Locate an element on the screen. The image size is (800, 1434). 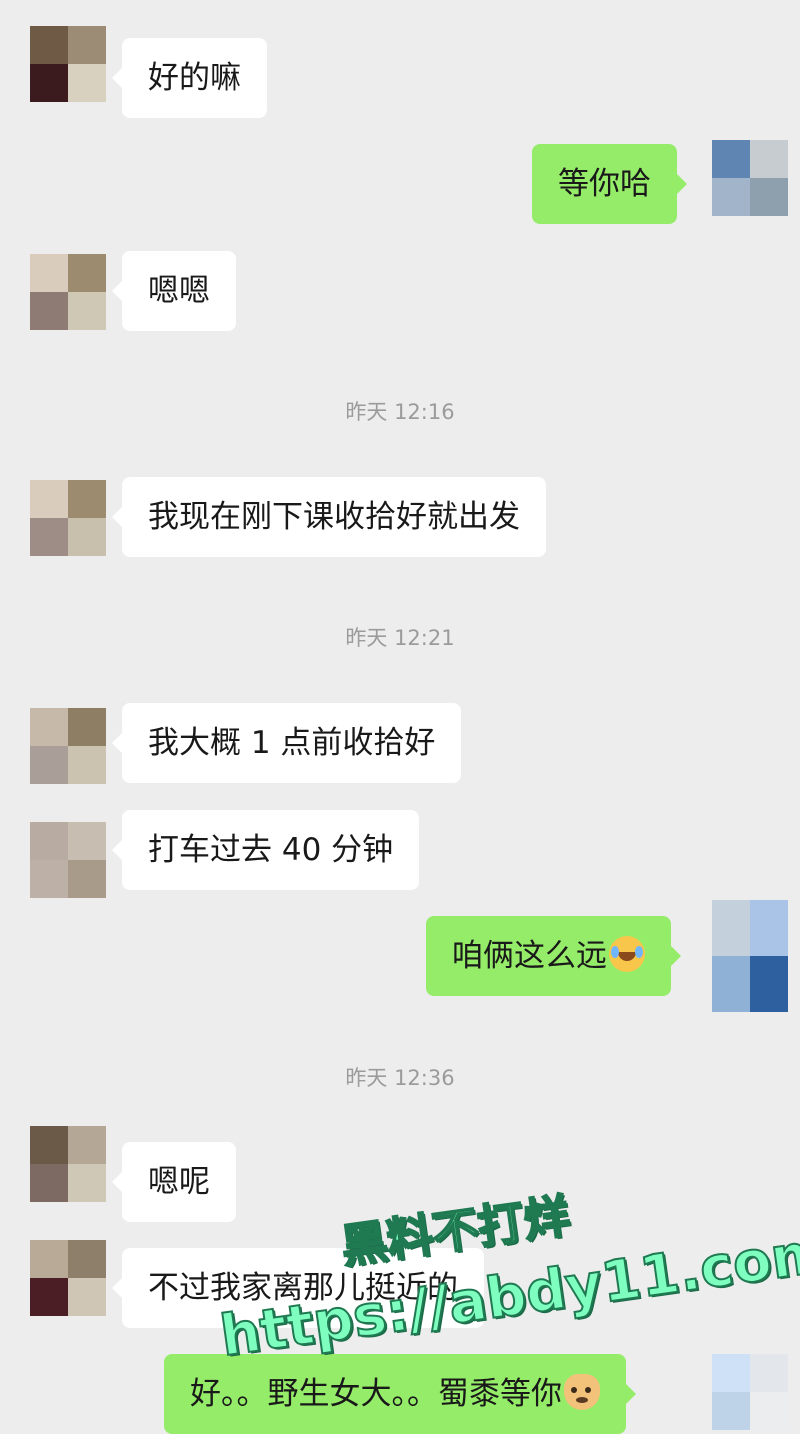
incoming-message-bubble: 我大概 1 点前收拾好 is located at coordinates (286, 743).